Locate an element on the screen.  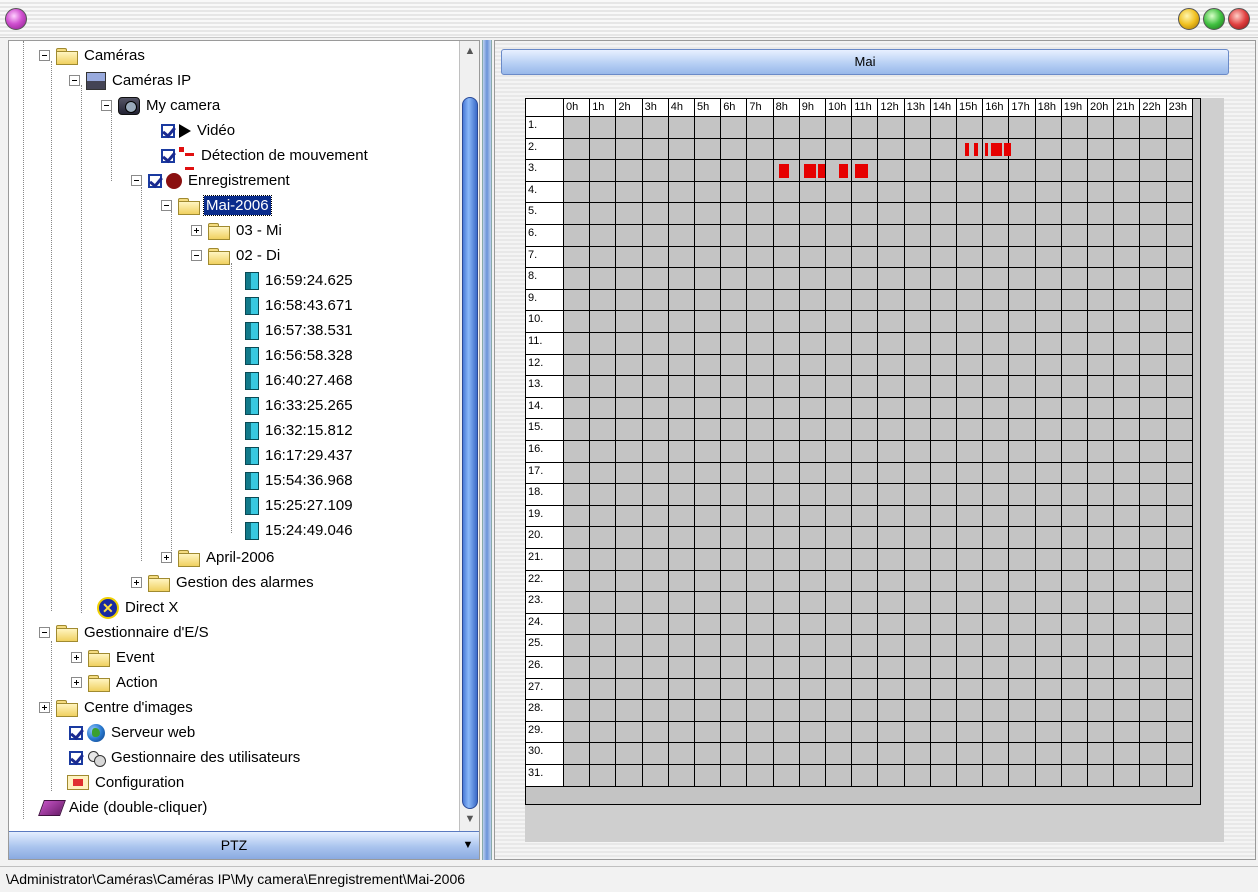
tree-item-recording-file: 16:56:58.328 is located at coordinates (300, 355).